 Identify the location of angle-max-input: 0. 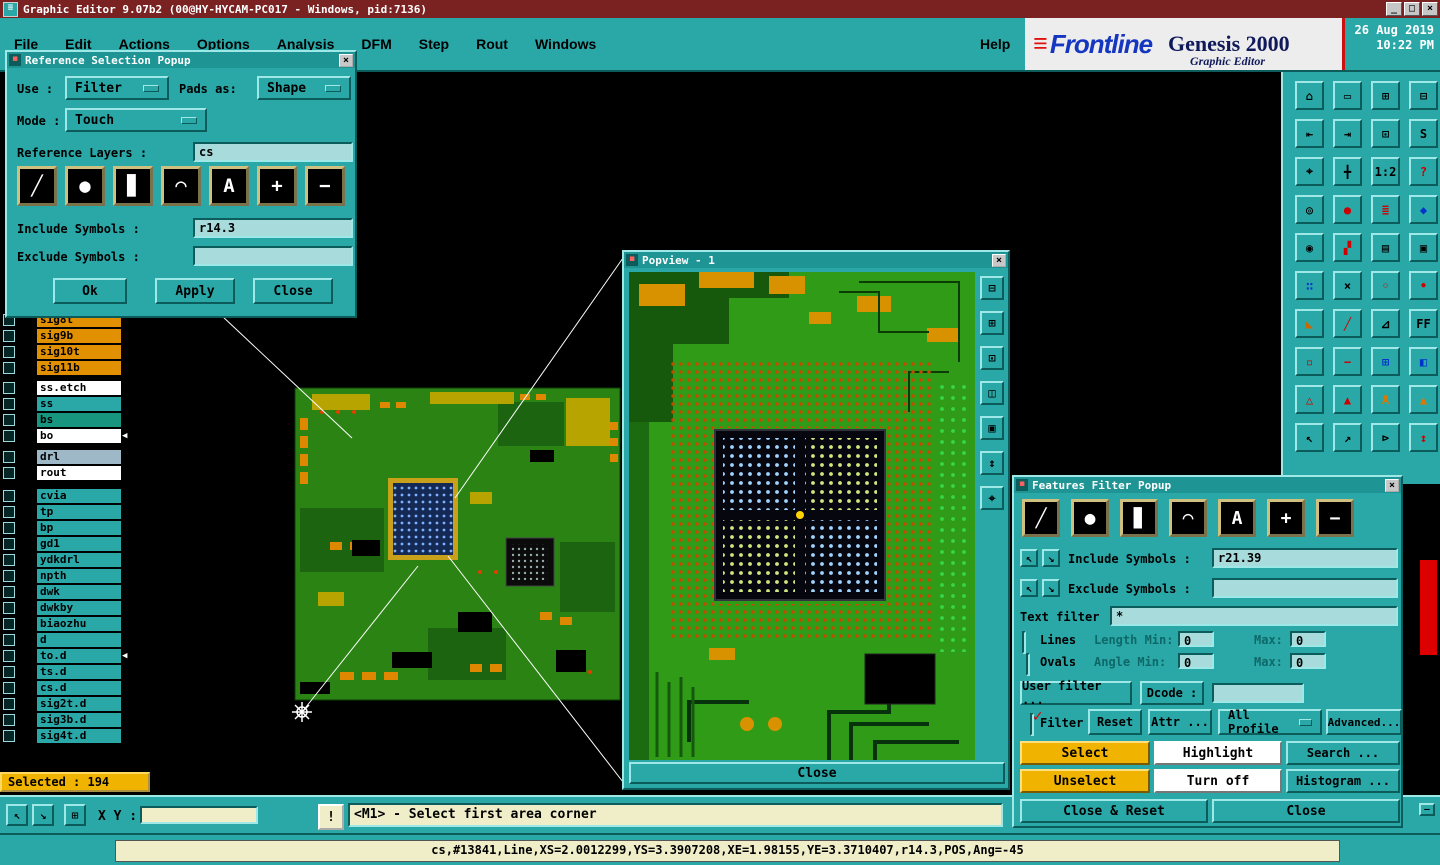
(1308, 661).